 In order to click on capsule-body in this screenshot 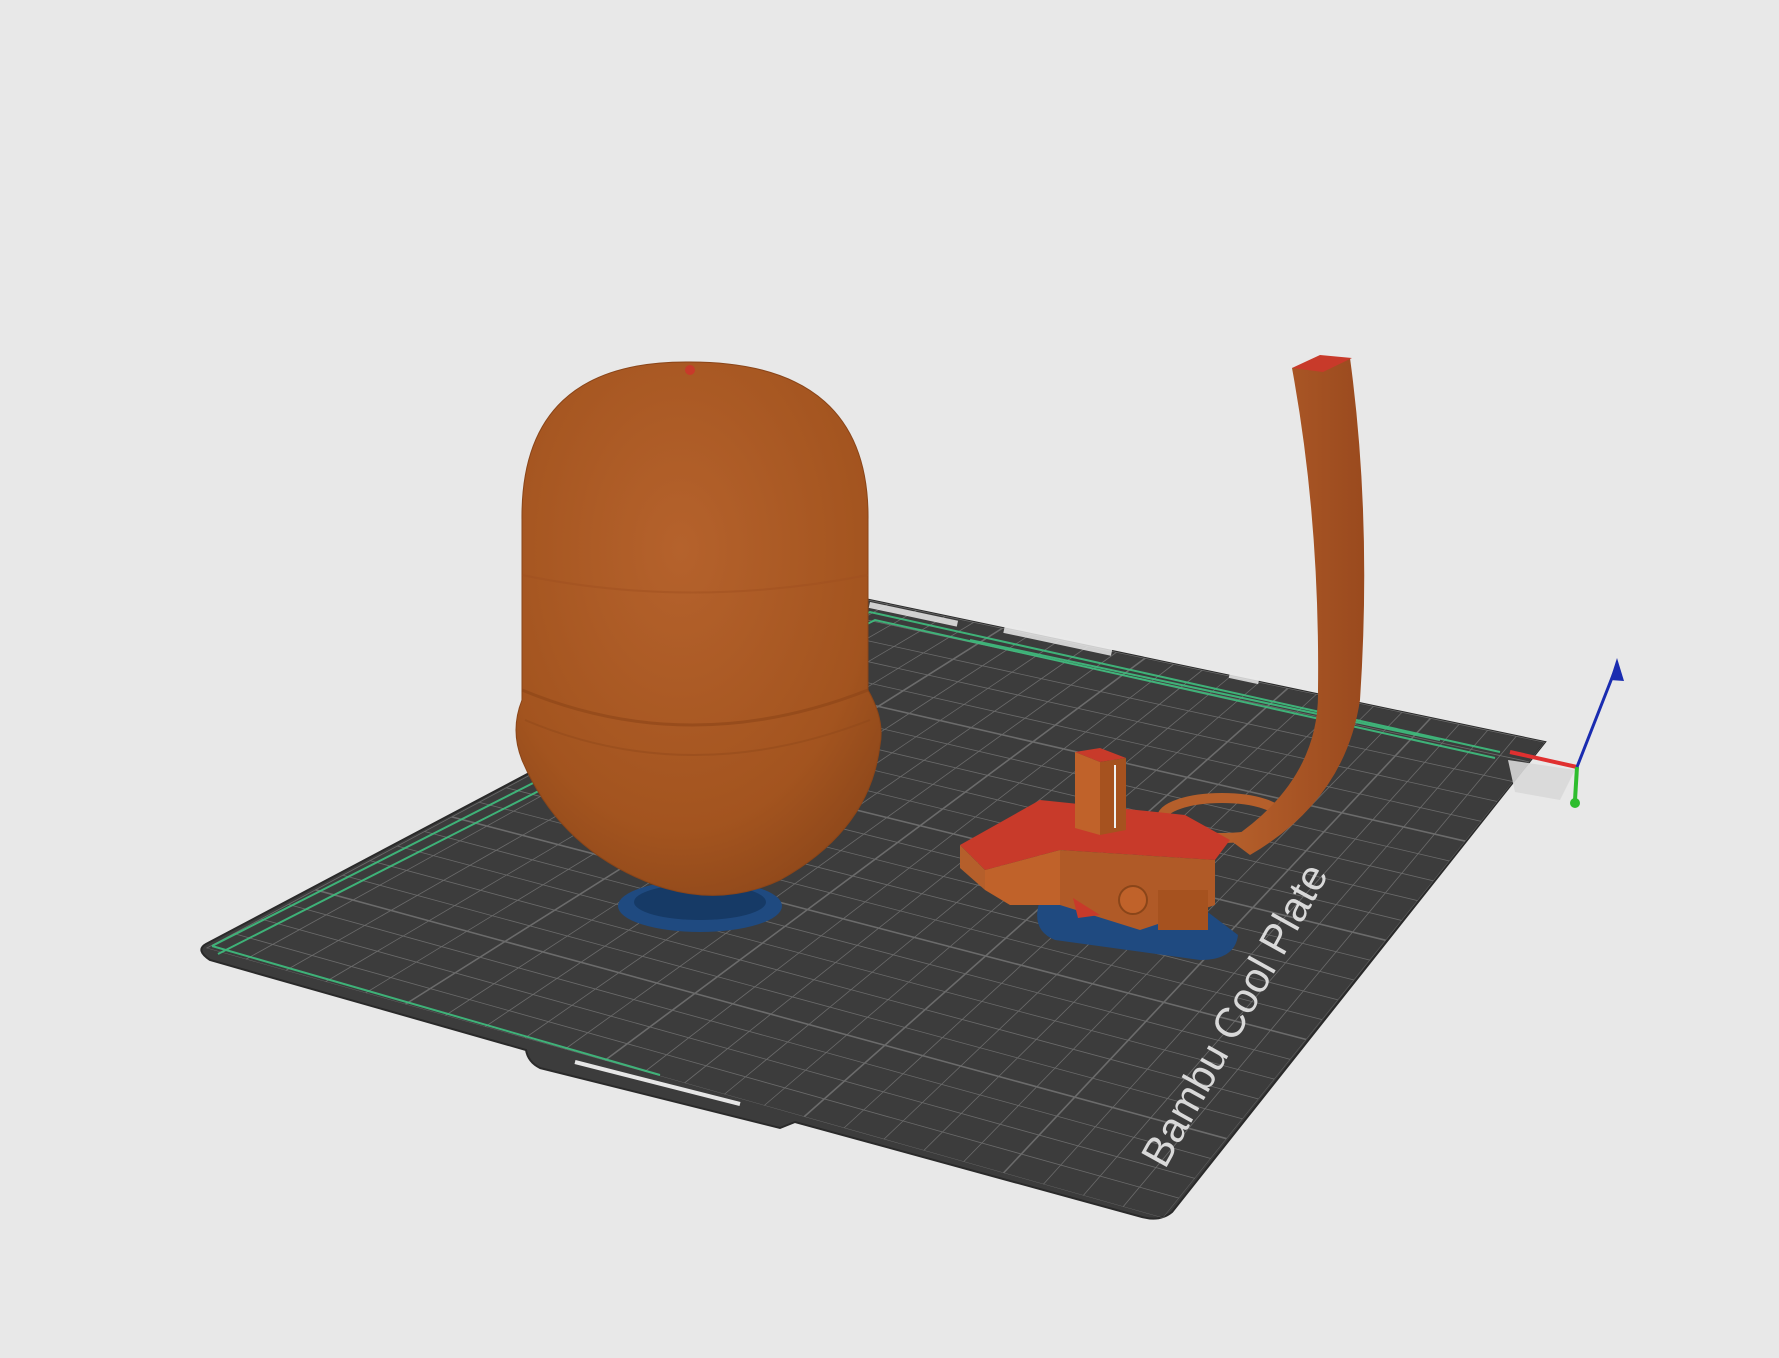, I will do `click(698, 628)`.